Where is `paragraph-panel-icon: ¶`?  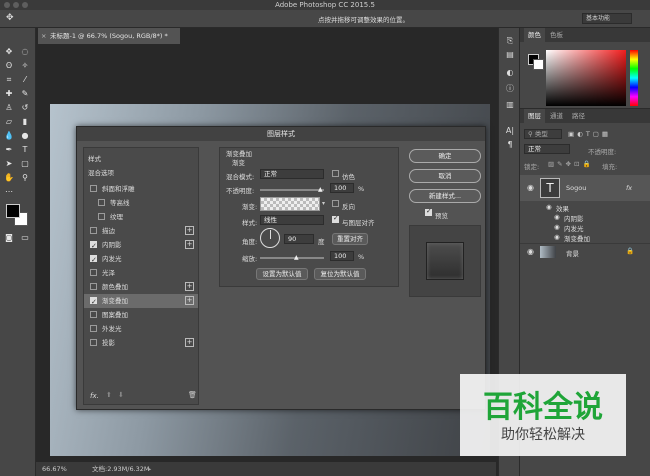
paragraph-panel-icon: ¶ is located at coordinates (510, 145).